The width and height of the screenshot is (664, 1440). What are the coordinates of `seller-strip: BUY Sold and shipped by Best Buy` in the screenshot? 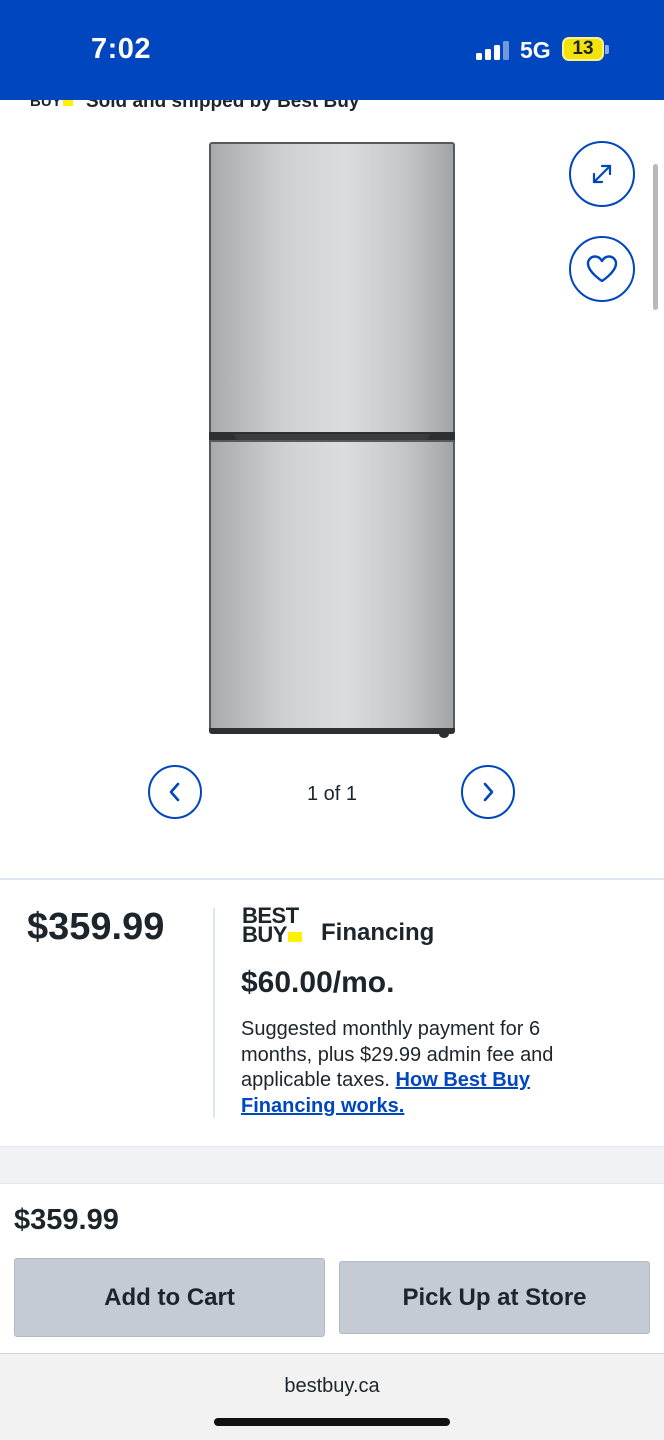 It's located at (332, 106).